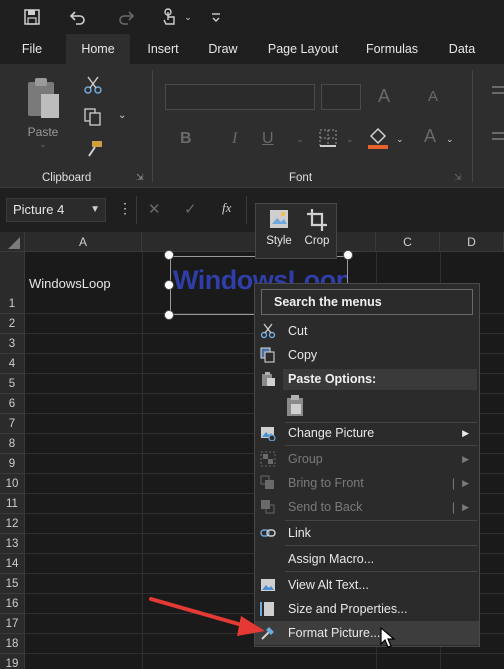 This screenshot has width=504, height=669. Describe the element at coordinates (462, 49) in the screenshot. I see `tab-data: Data` at that location.